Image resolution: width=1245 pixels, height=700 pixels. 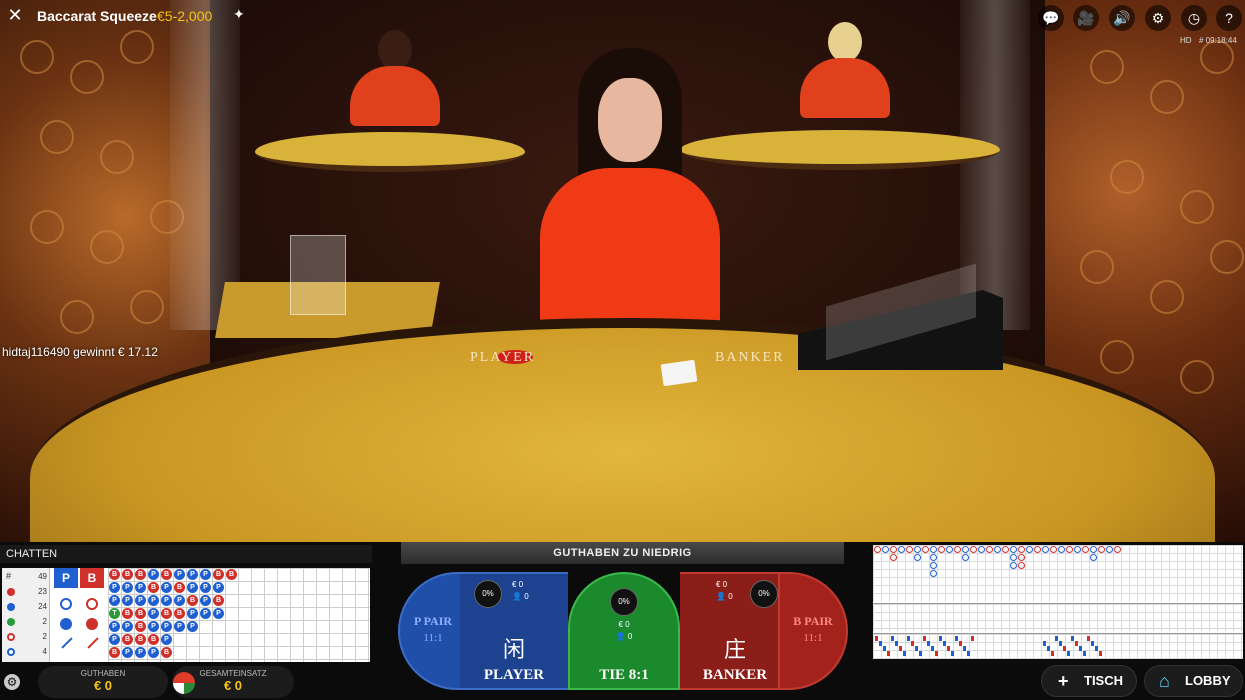 I want to click on chat-label: CHATTEN, so click(x=32, y=554).